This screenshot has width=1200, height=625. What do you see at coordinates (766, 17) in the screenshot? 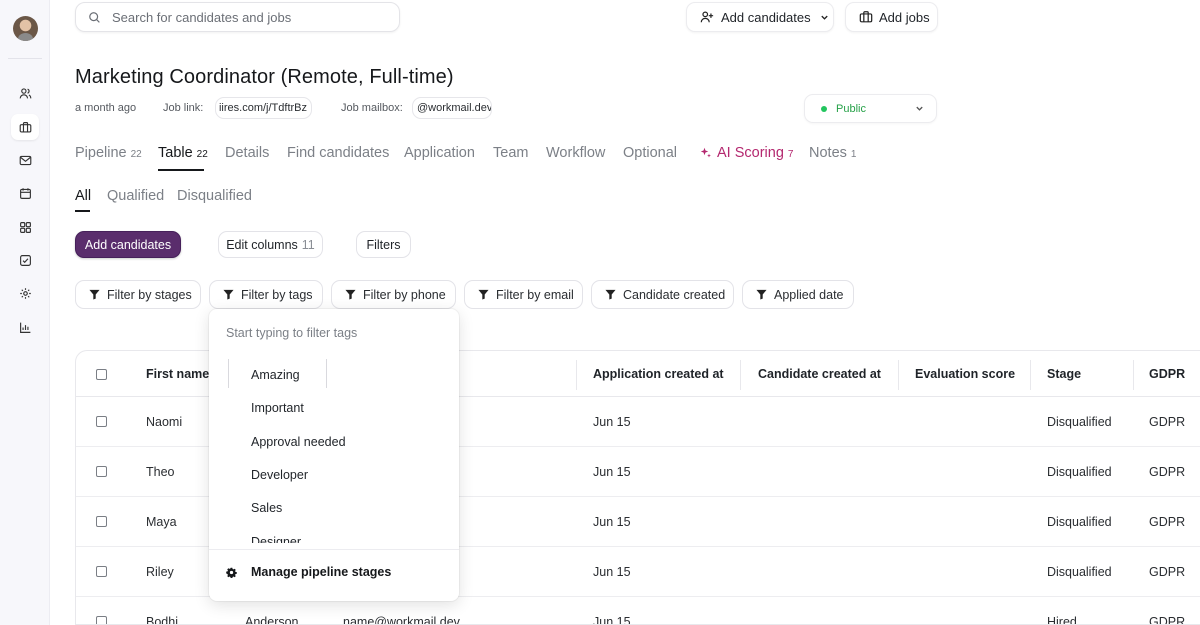
I see `add-candidates-label: Add candidates` at bounding box center [766, 17].